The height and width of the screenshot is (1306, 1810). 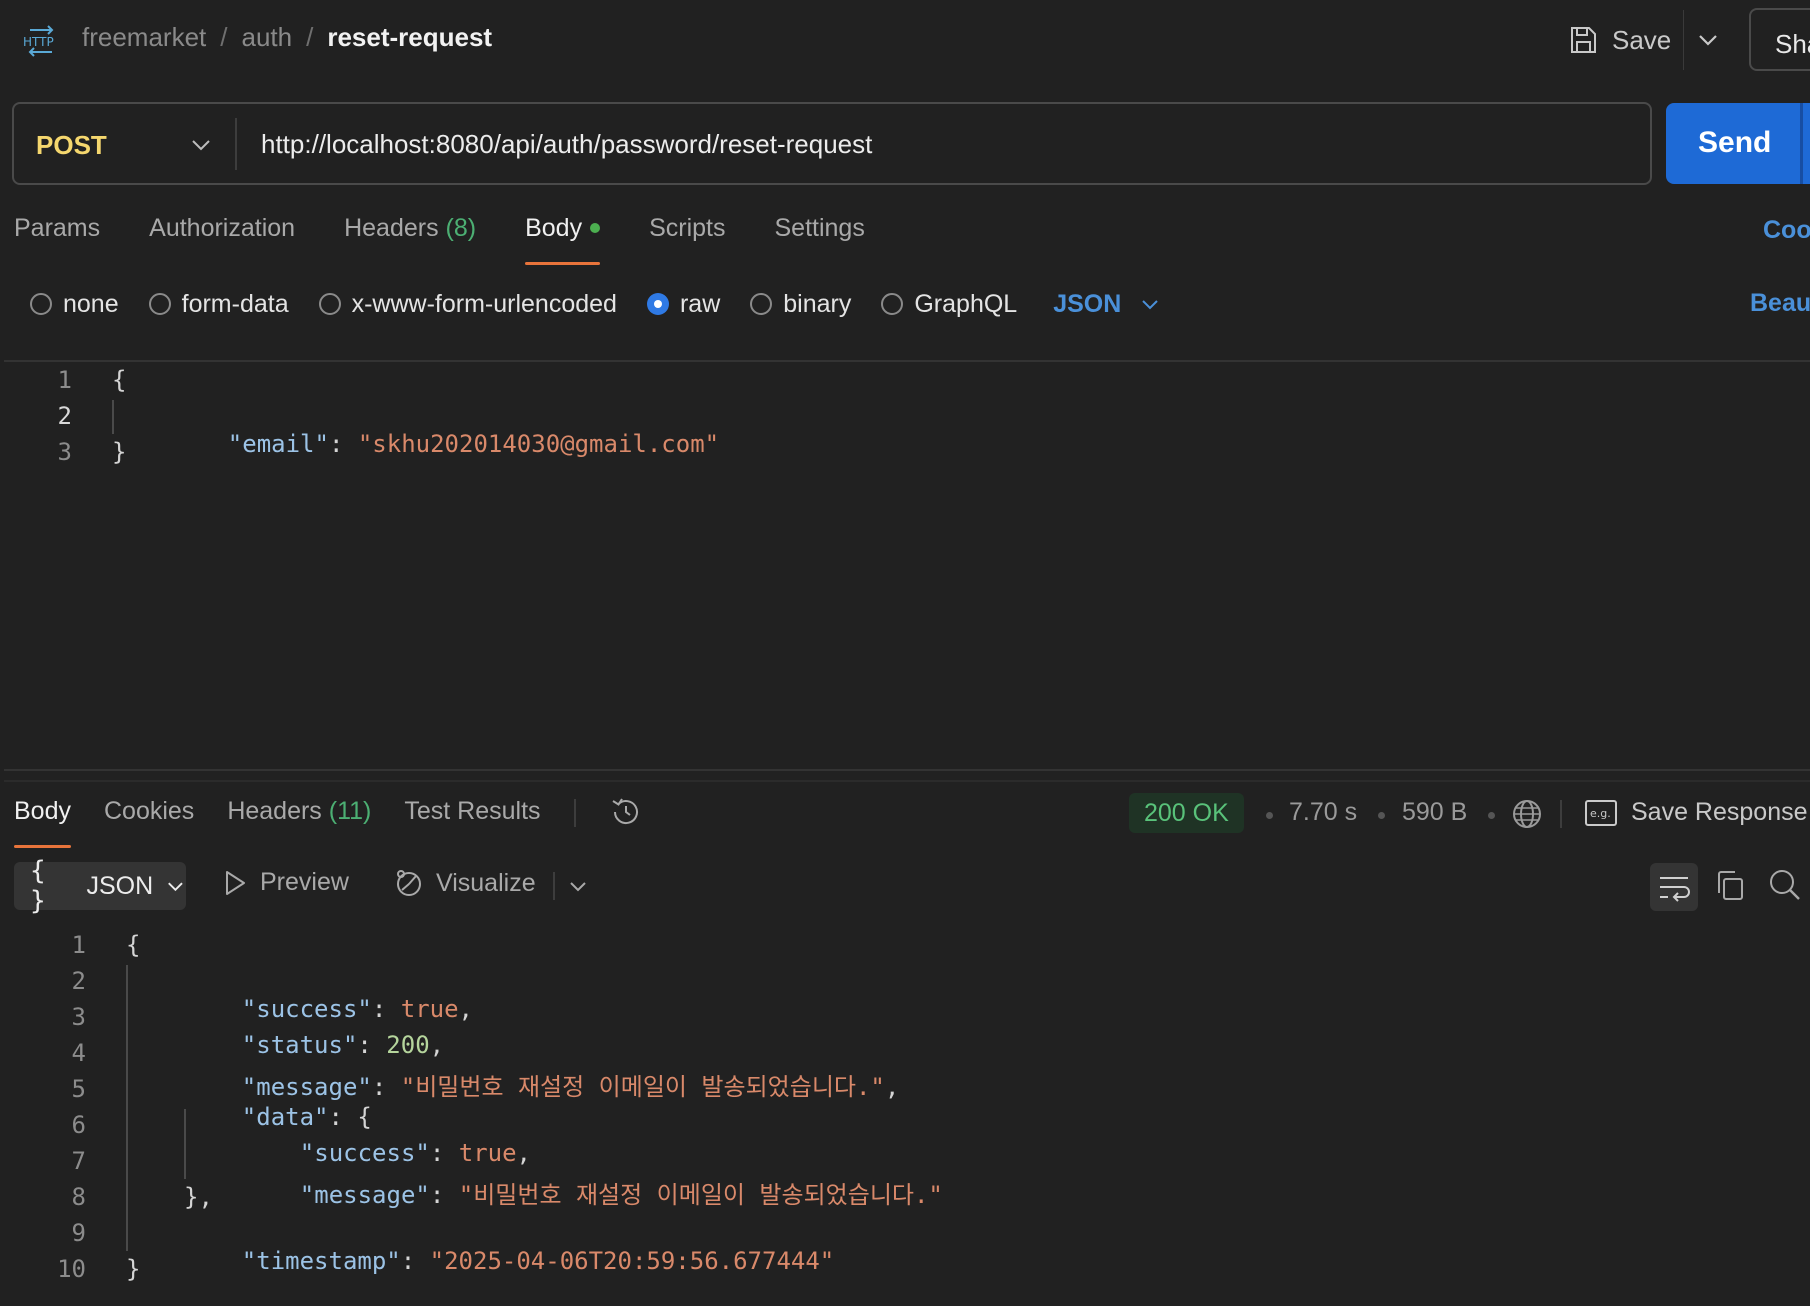 What do you see at coordinates (1780, 303) in the screenshot?
I see `beautify-link: Beaut` at bounding box center [1780, 303].